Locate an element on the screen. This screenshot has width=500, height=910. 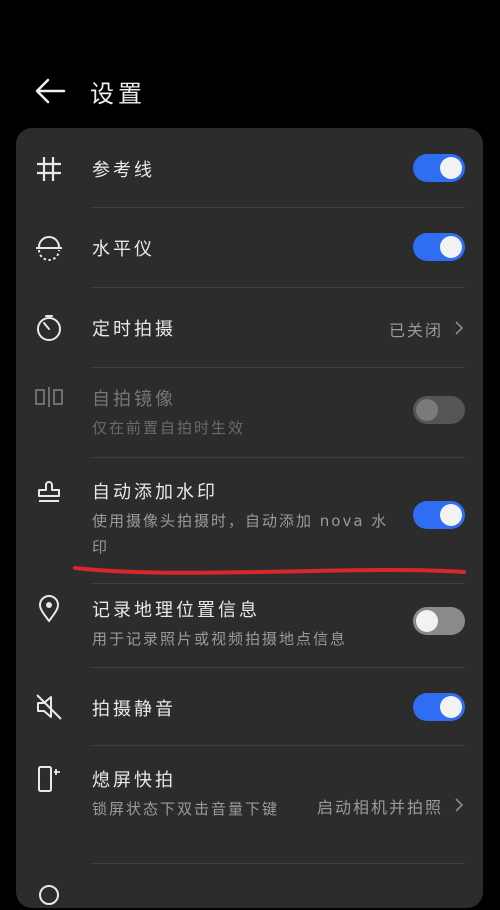
setting-snapshot: 熄屏快拍 锁屏状态下双击音量下键 启动相机并拍照 is located at coordinates (249, 805).